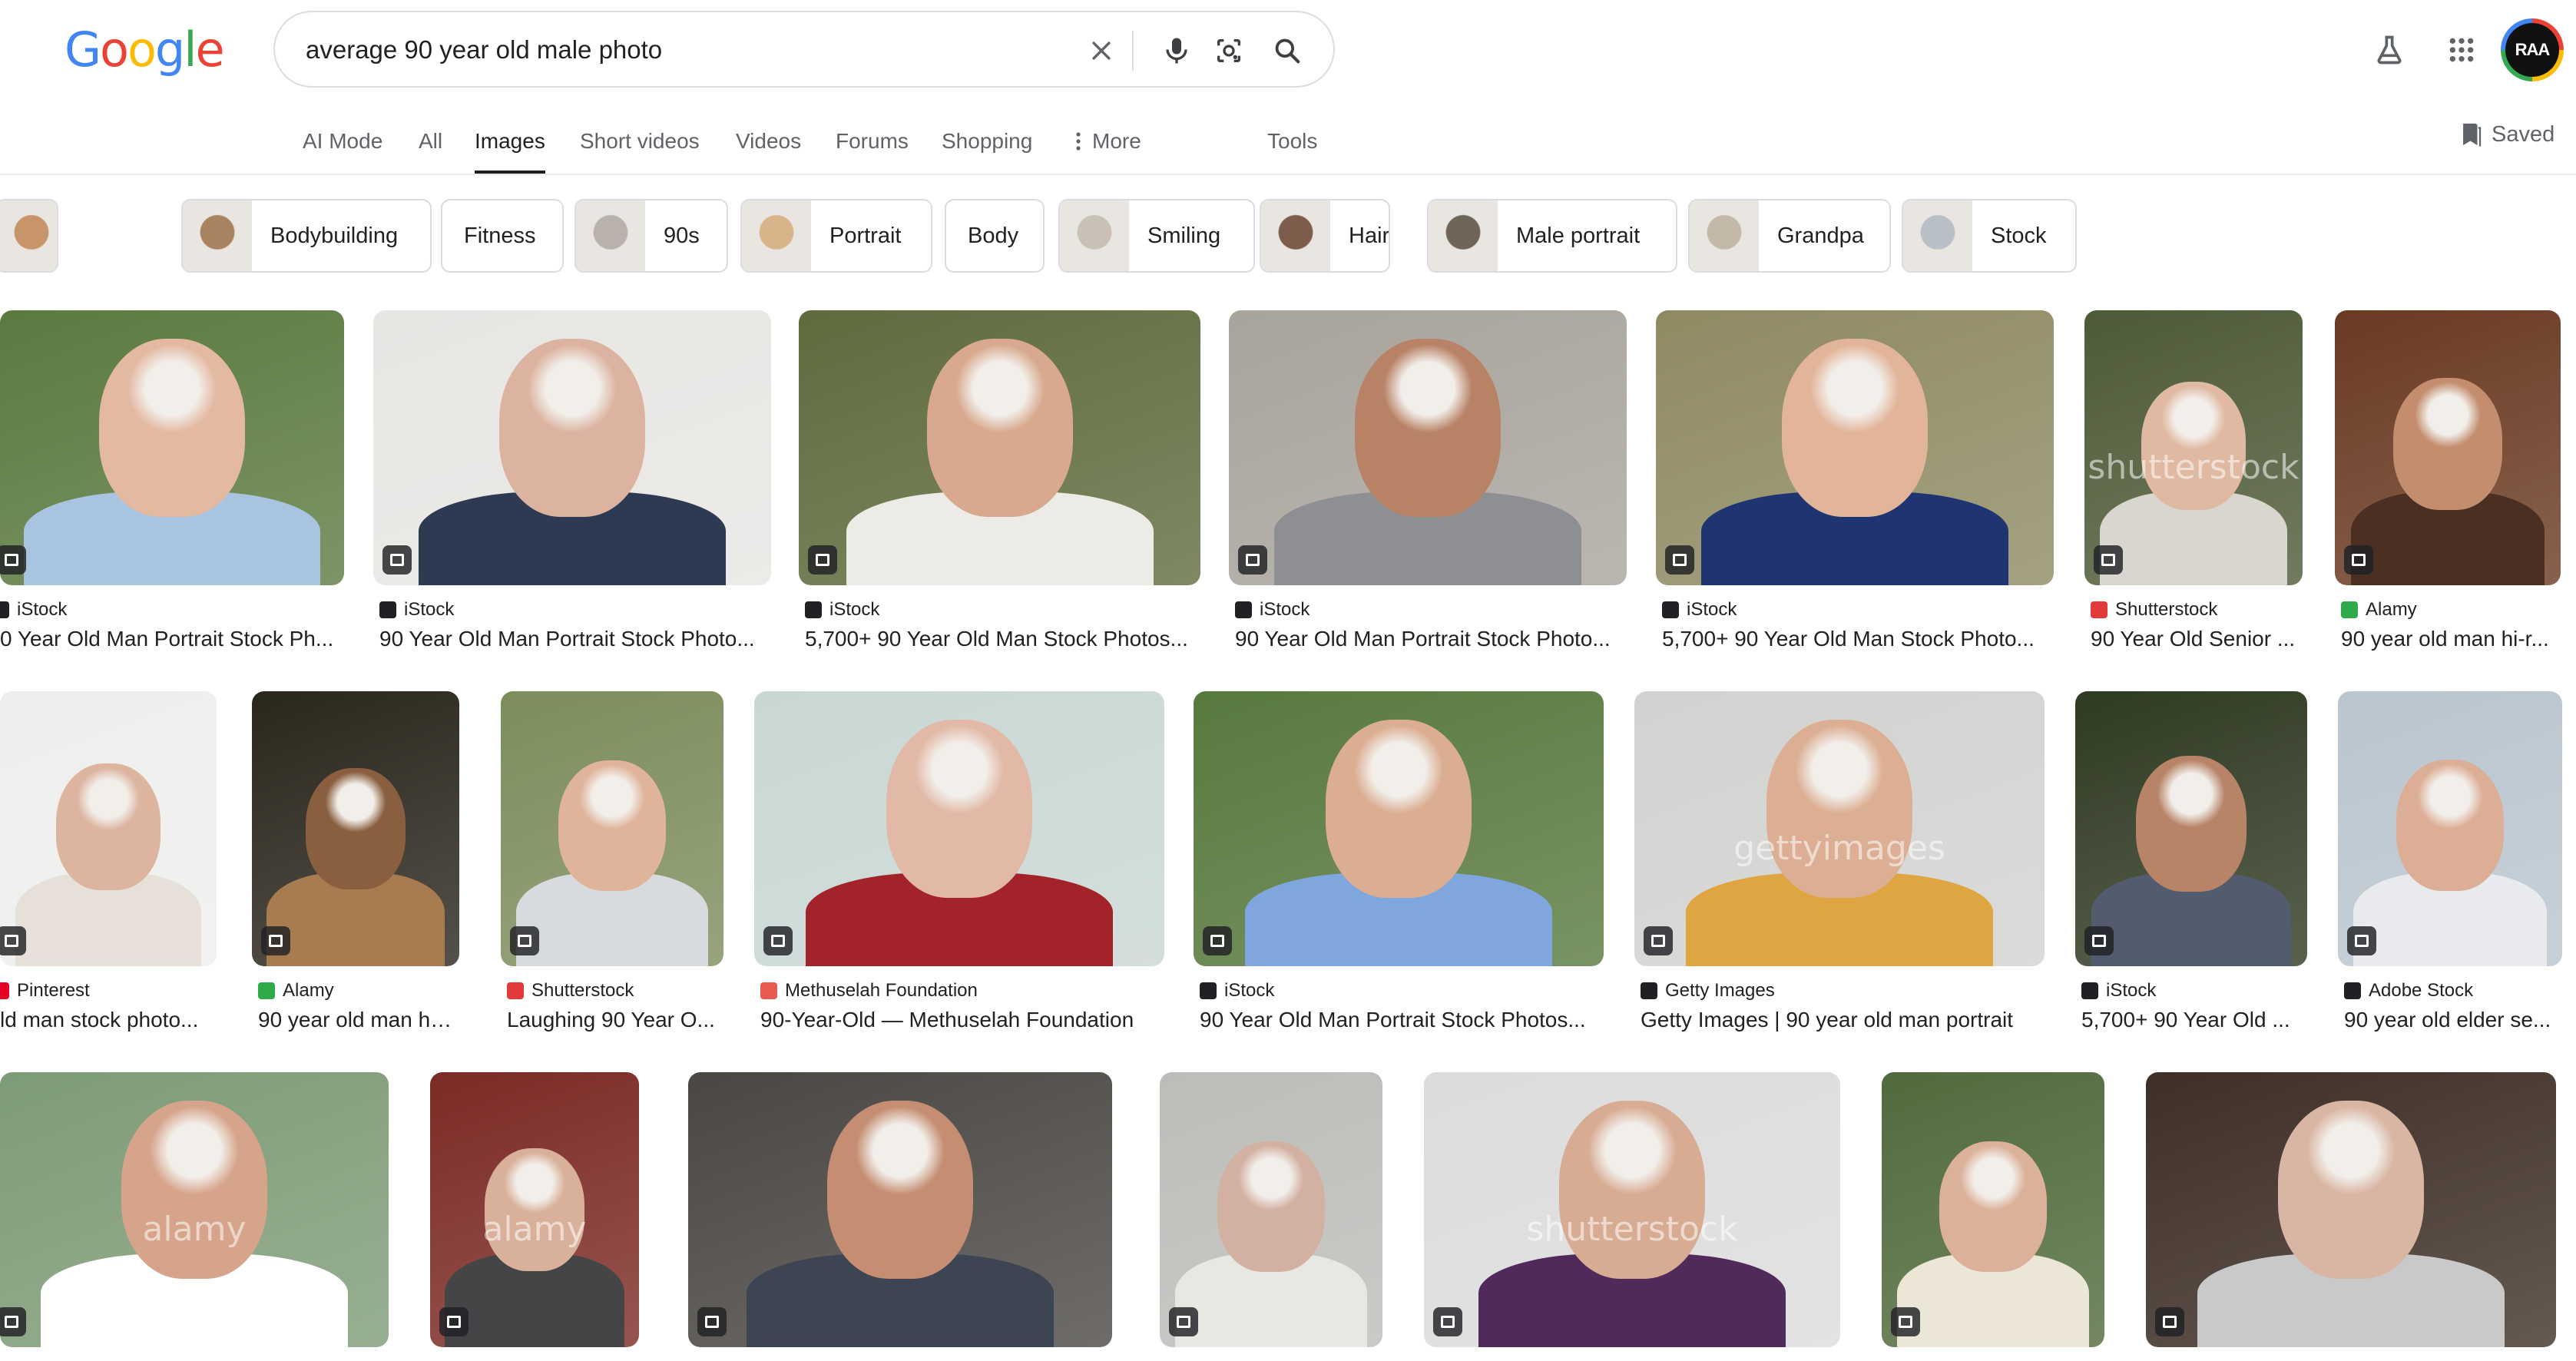 Image resolution: width=2576 pixels, height=1361 pixels. I want to click on search-input, so click(674, 50).